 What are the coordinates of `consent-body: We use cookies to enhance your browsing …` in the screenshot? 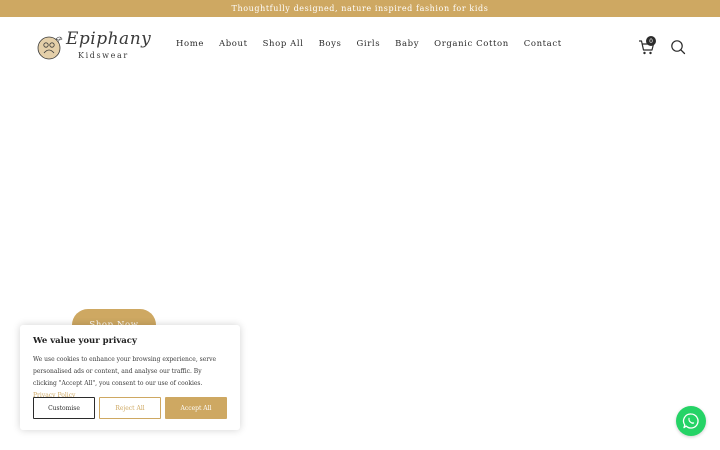 It's located at (125, 371).